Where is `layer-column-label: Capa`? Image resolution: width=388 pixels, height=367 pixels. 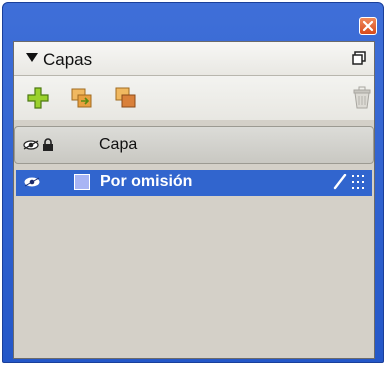
layer-column-label: Capa is located at coordinates (118, 144).